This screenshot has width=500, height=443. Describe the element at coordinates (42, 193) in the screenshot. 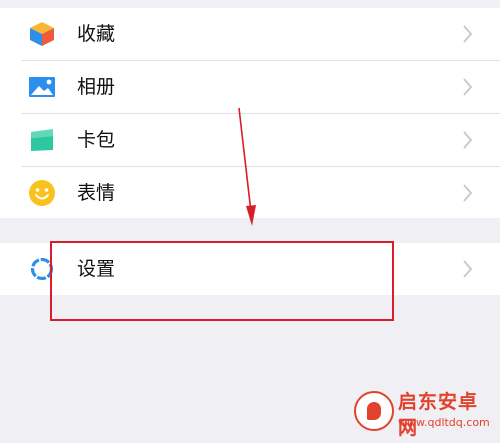

I see `smiley-icon` at that location.